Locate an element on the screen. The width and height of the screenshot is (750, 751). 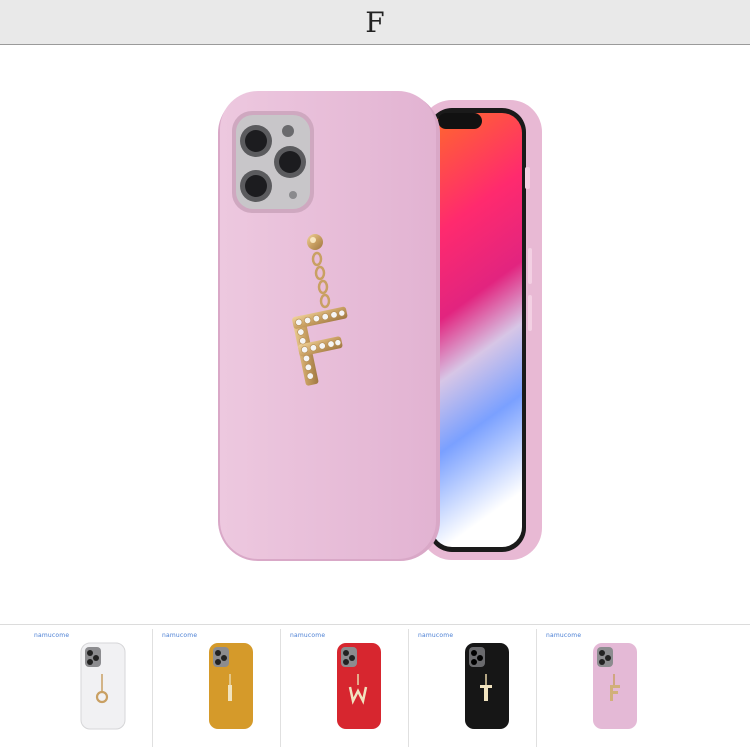
thumbnail-white: namucome is located at coordinates (89, 688).